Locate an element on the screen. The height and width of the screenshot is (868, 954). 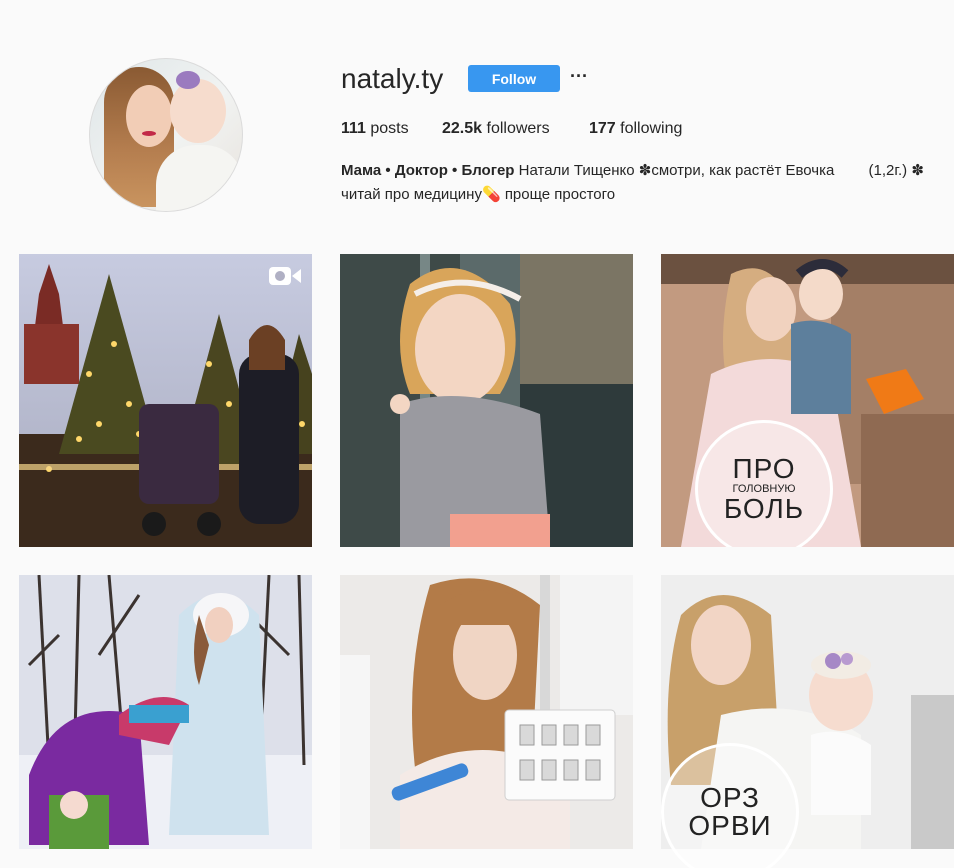
topic-stamp: ОРЗ ОРВИ is located at coordinates (730, 805).